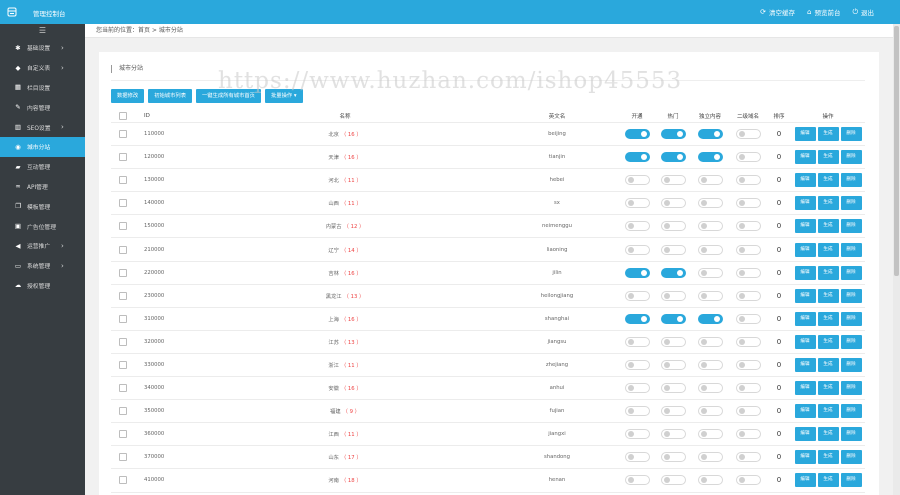  Describe the element at coordinates (42, 167) in the screenshot. I see `sidebar-item-6: ▰ 互动管理` at that location.